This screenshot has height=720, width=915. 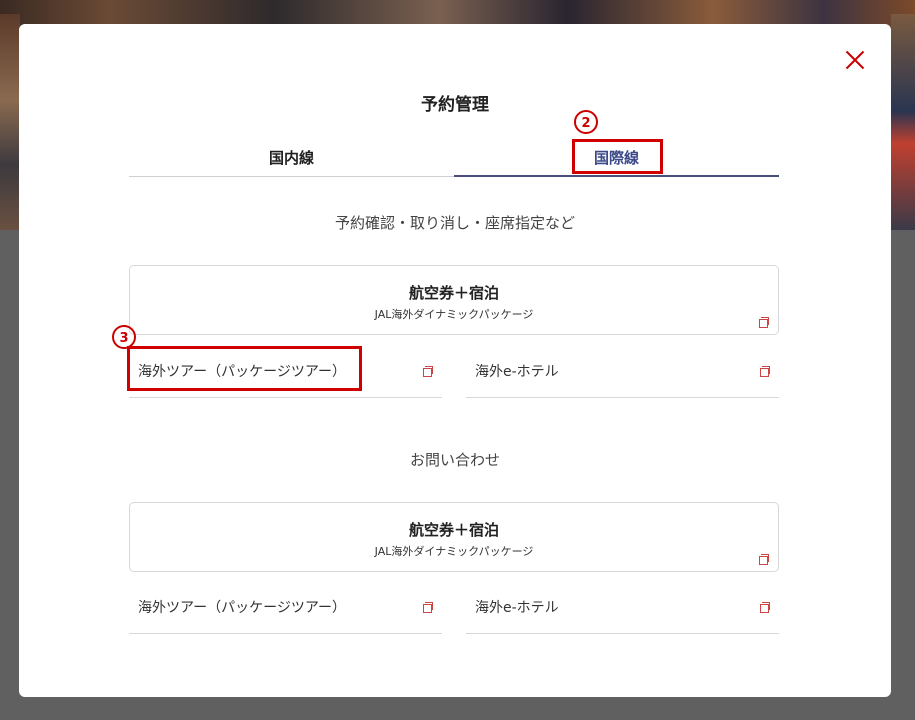 What do you see at coordinates (10, 122) in the screenshot?
I see `background-photo-edge-left` at bounding box center [10, 122].